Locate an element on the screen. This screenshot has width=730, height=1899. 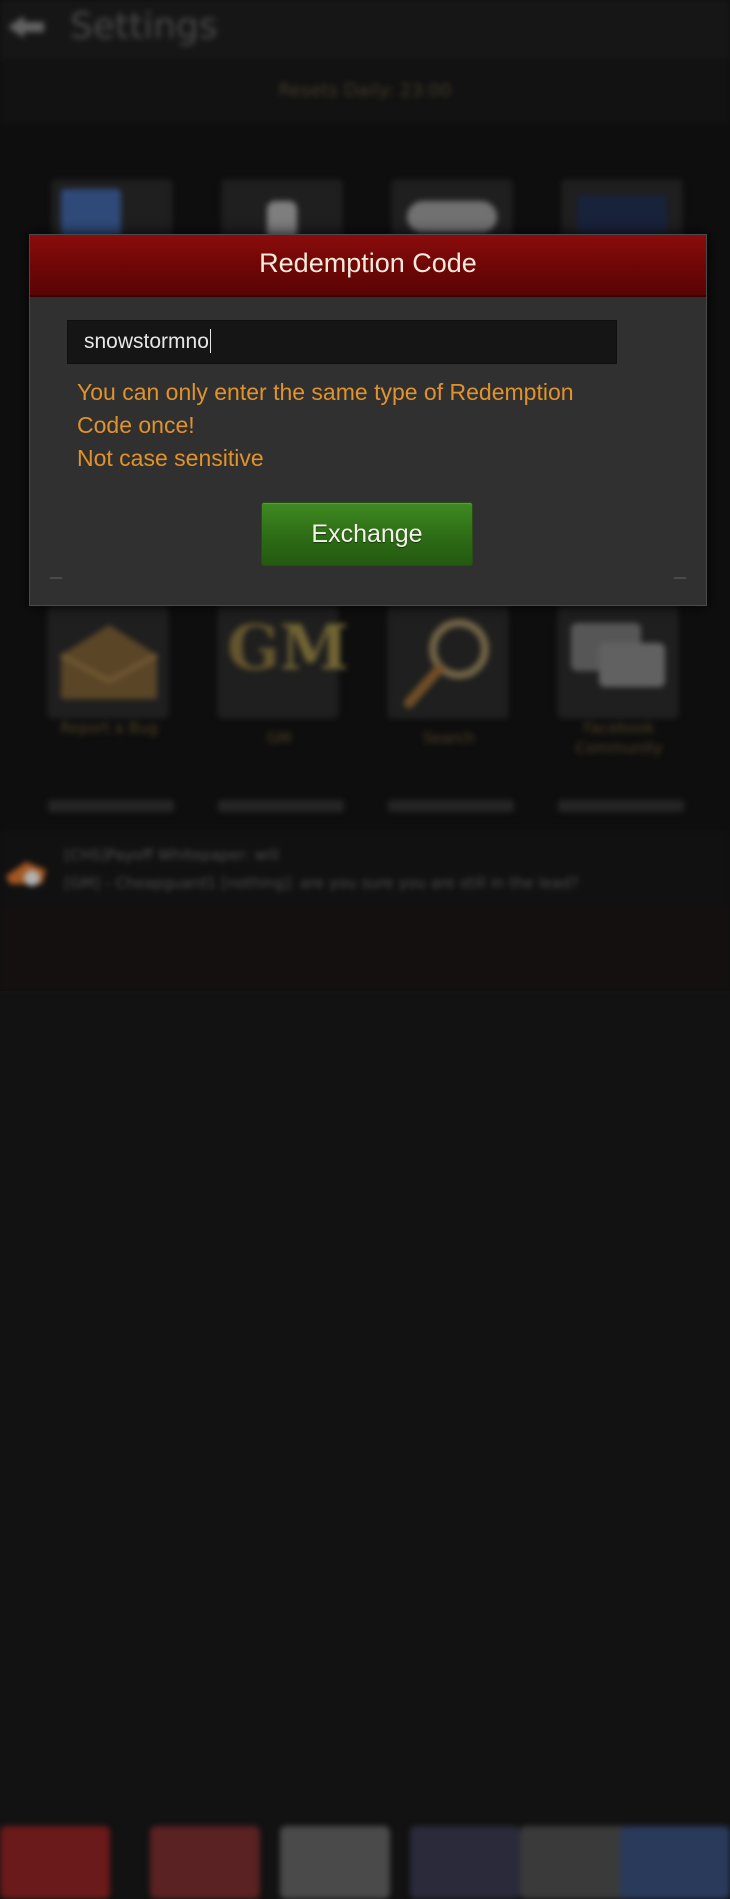
notice-line-2: Code once! is located at coordinates (136, 425).